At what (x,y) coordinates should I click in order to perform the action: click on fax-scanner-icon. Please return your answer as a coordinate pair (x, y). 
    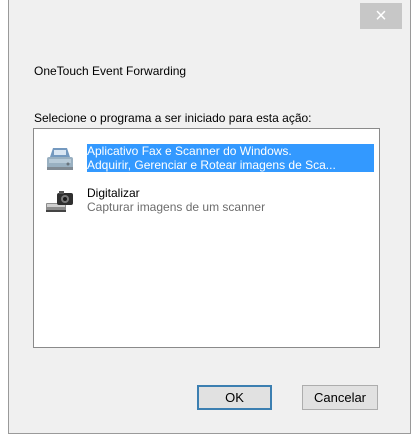
    Looking at the image, I should click on (60, 159).